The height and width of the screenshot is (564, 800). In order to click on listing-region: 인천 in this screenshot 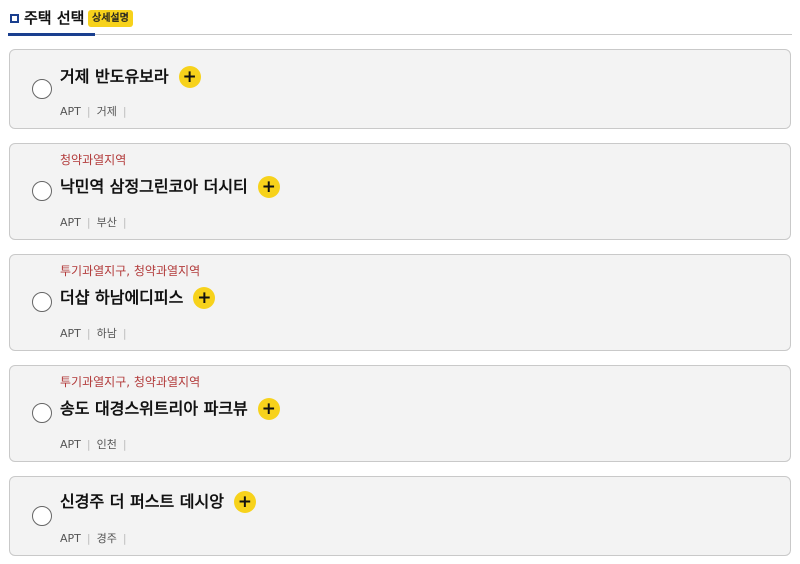, I will do `click(106, 444)`.